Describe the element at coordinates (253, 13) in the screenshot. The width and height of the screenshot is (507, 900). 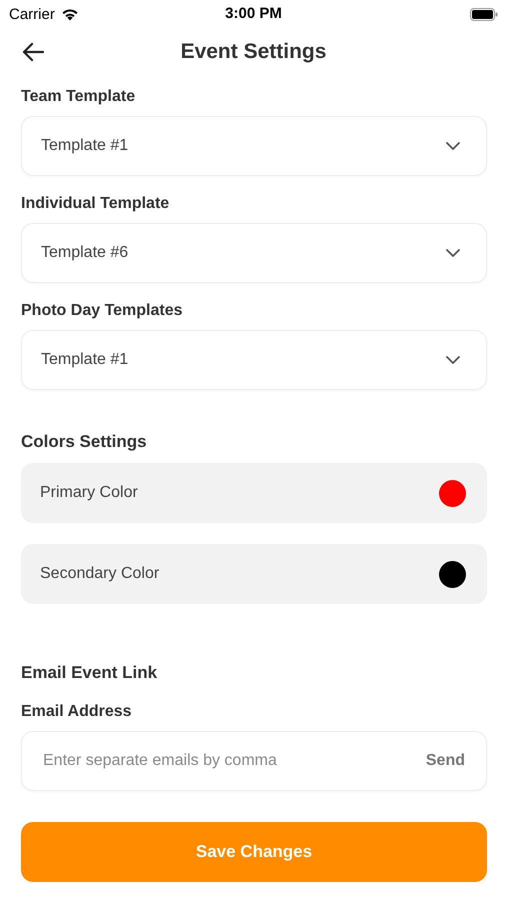
I see `status-time: 3:00 PM` at that location.